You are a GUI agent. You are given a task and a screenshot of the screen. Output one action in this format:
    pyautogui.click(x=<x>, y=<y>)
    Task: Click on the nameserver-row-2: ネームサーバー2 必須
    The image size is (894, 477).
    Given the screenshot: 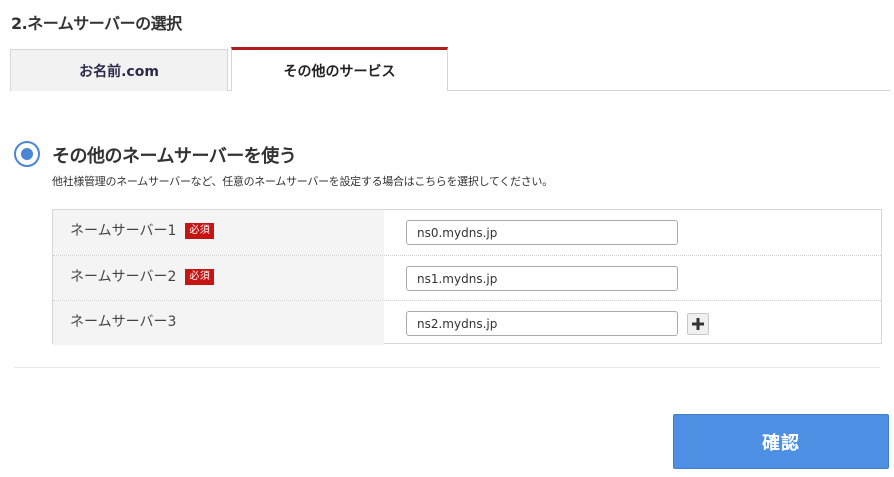 What is the action you would take?
    pyautogui.click(x=467, y=277)
    